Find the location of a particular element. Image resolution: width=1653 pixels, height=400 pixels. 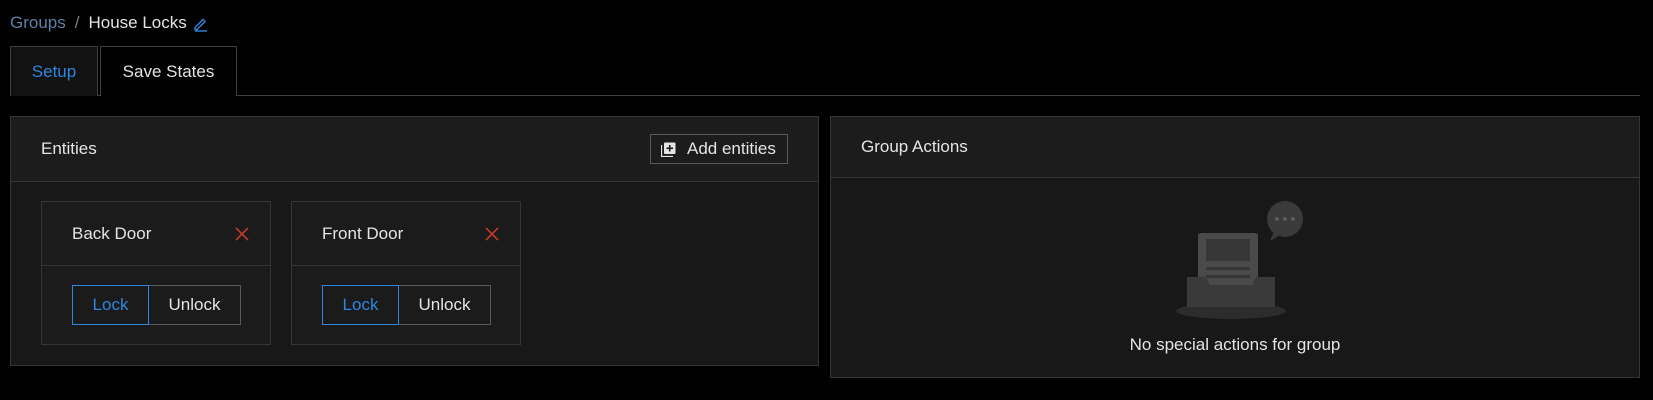

empty-inbox-illustration is located at coordinates (1246, 257).